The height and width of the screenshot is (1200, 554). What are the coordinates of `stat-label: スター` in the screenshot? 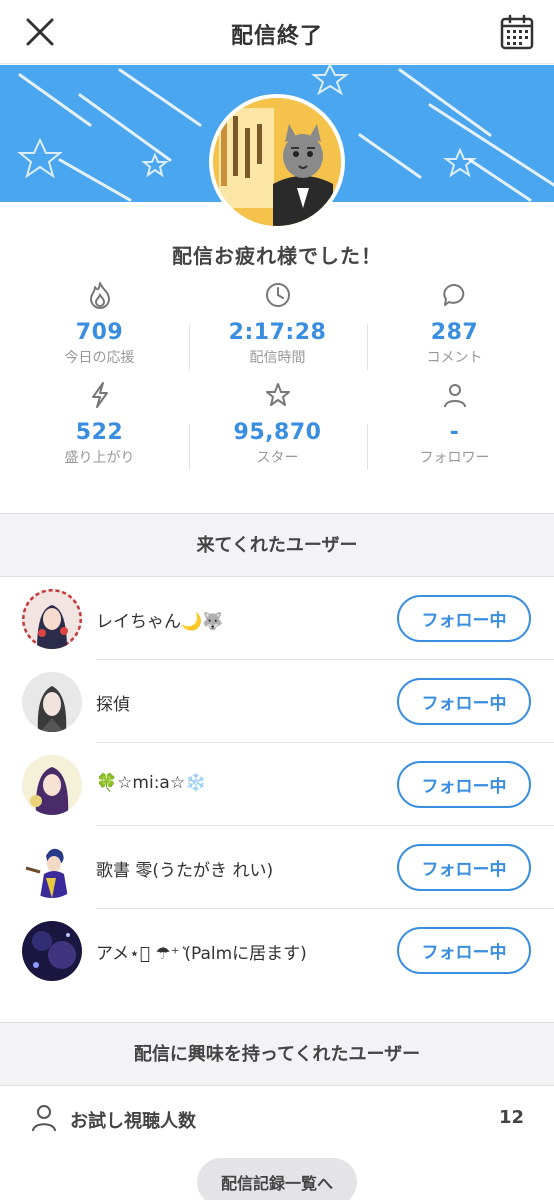 It's located at (277, 458).